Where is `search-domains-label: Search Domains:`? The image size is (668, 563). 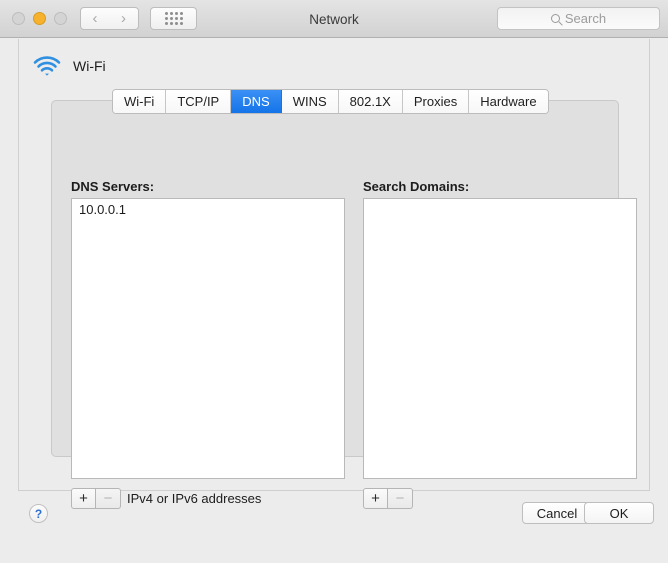
search-domains-label: Search Domains: is located at coordinates (416, 186).